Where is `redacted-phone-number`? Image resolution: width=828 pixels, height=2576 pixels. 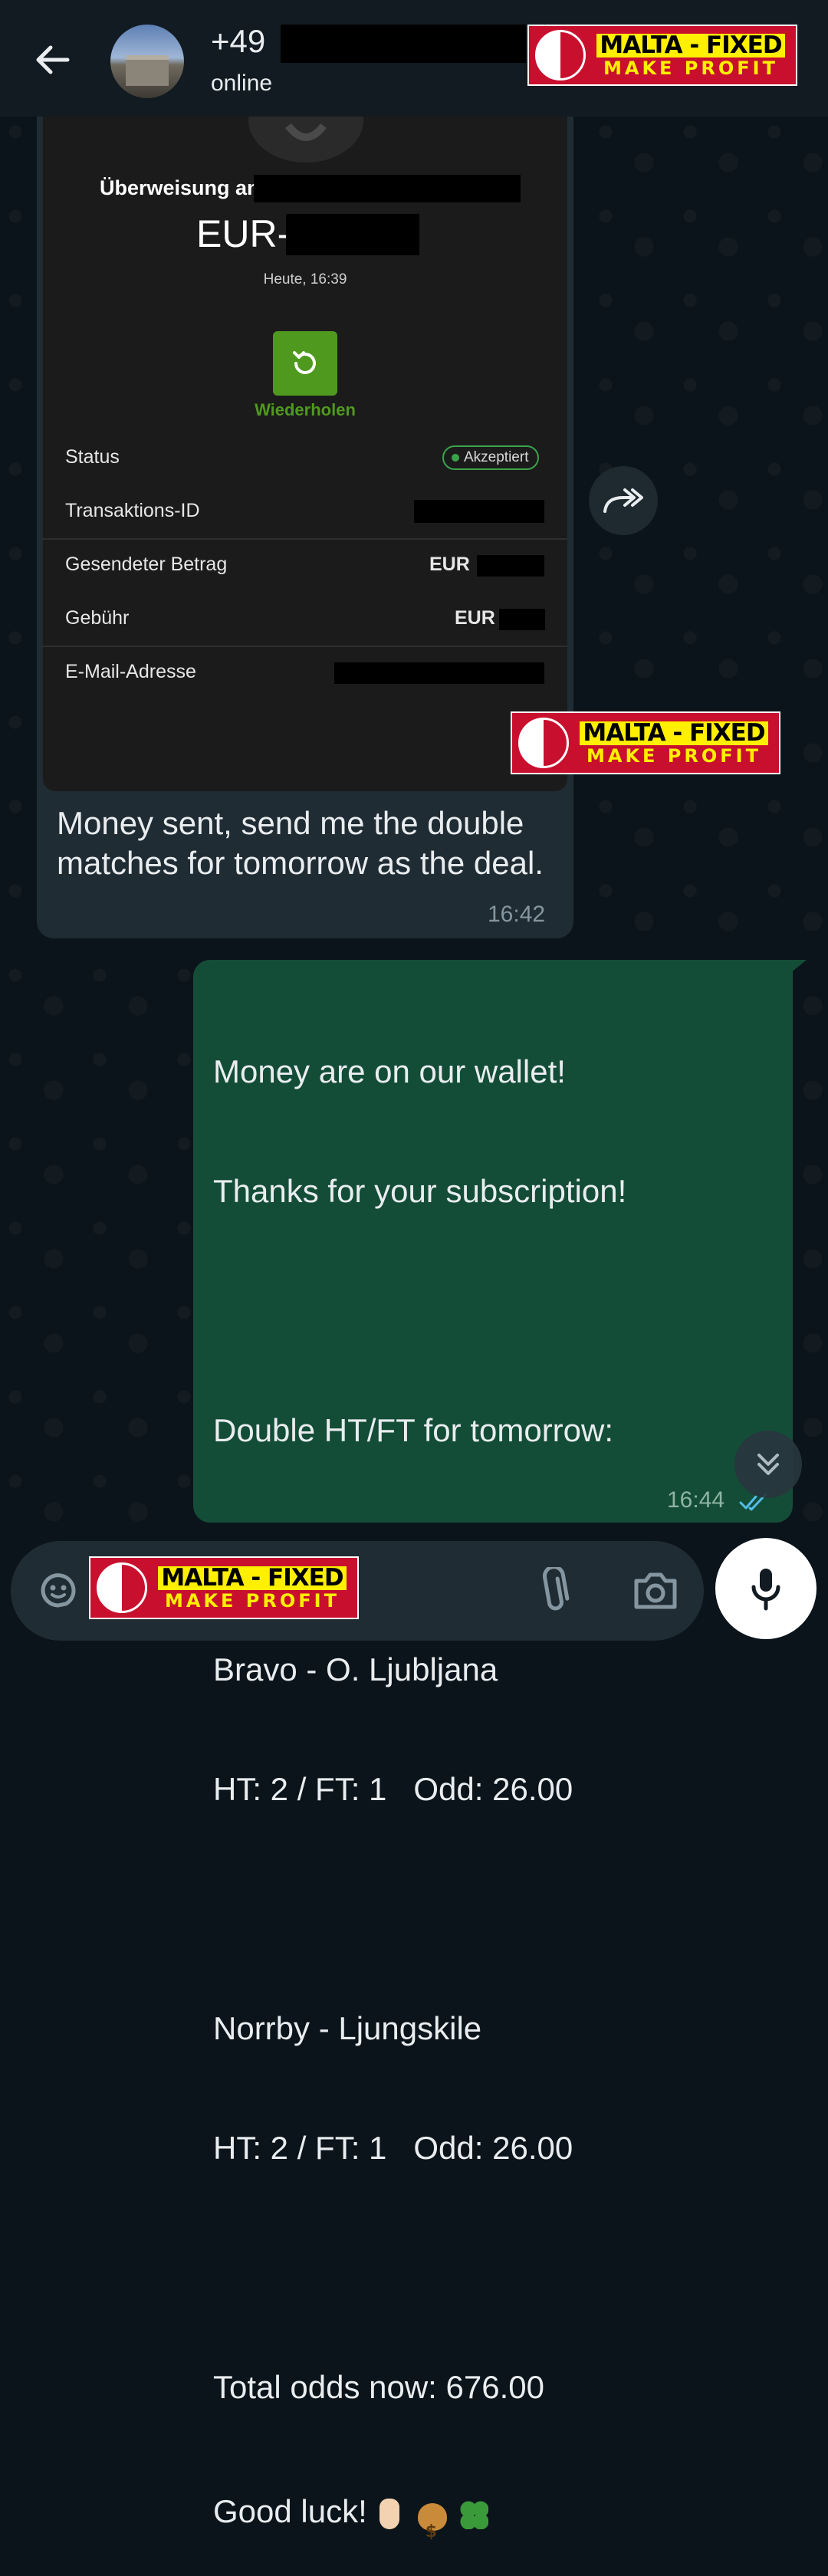 redacted-phone-number is located at coordinates (404, 44).